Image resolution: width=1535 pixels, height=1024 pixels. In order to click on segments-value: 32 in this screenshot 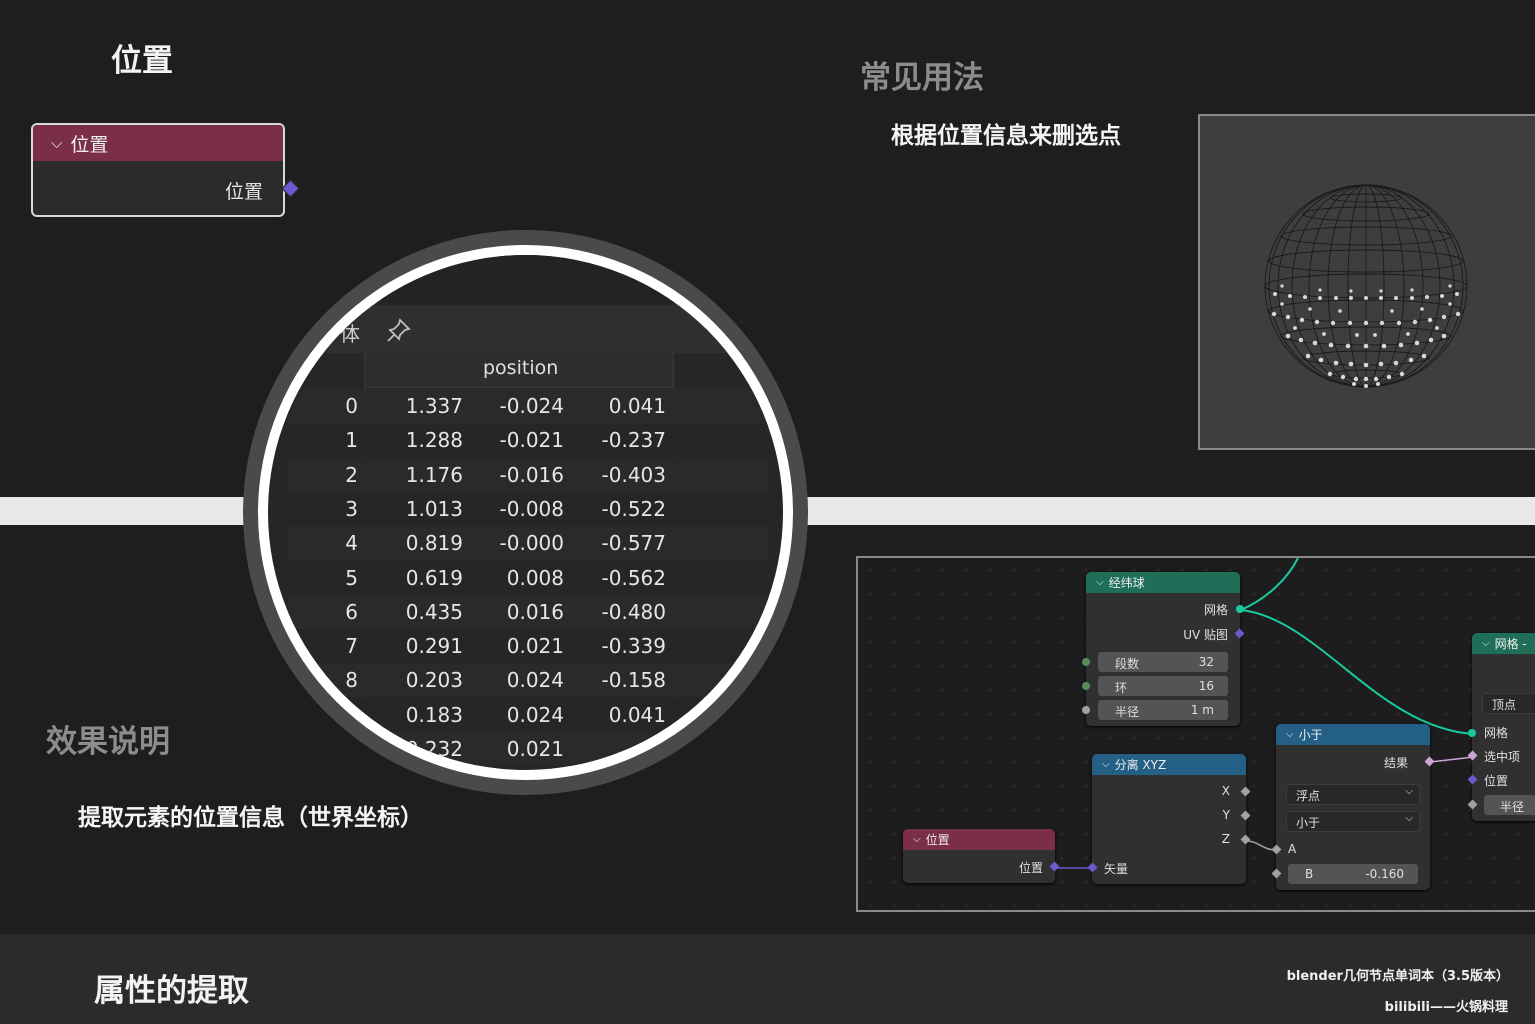, I will do `click(1206, 662)`.